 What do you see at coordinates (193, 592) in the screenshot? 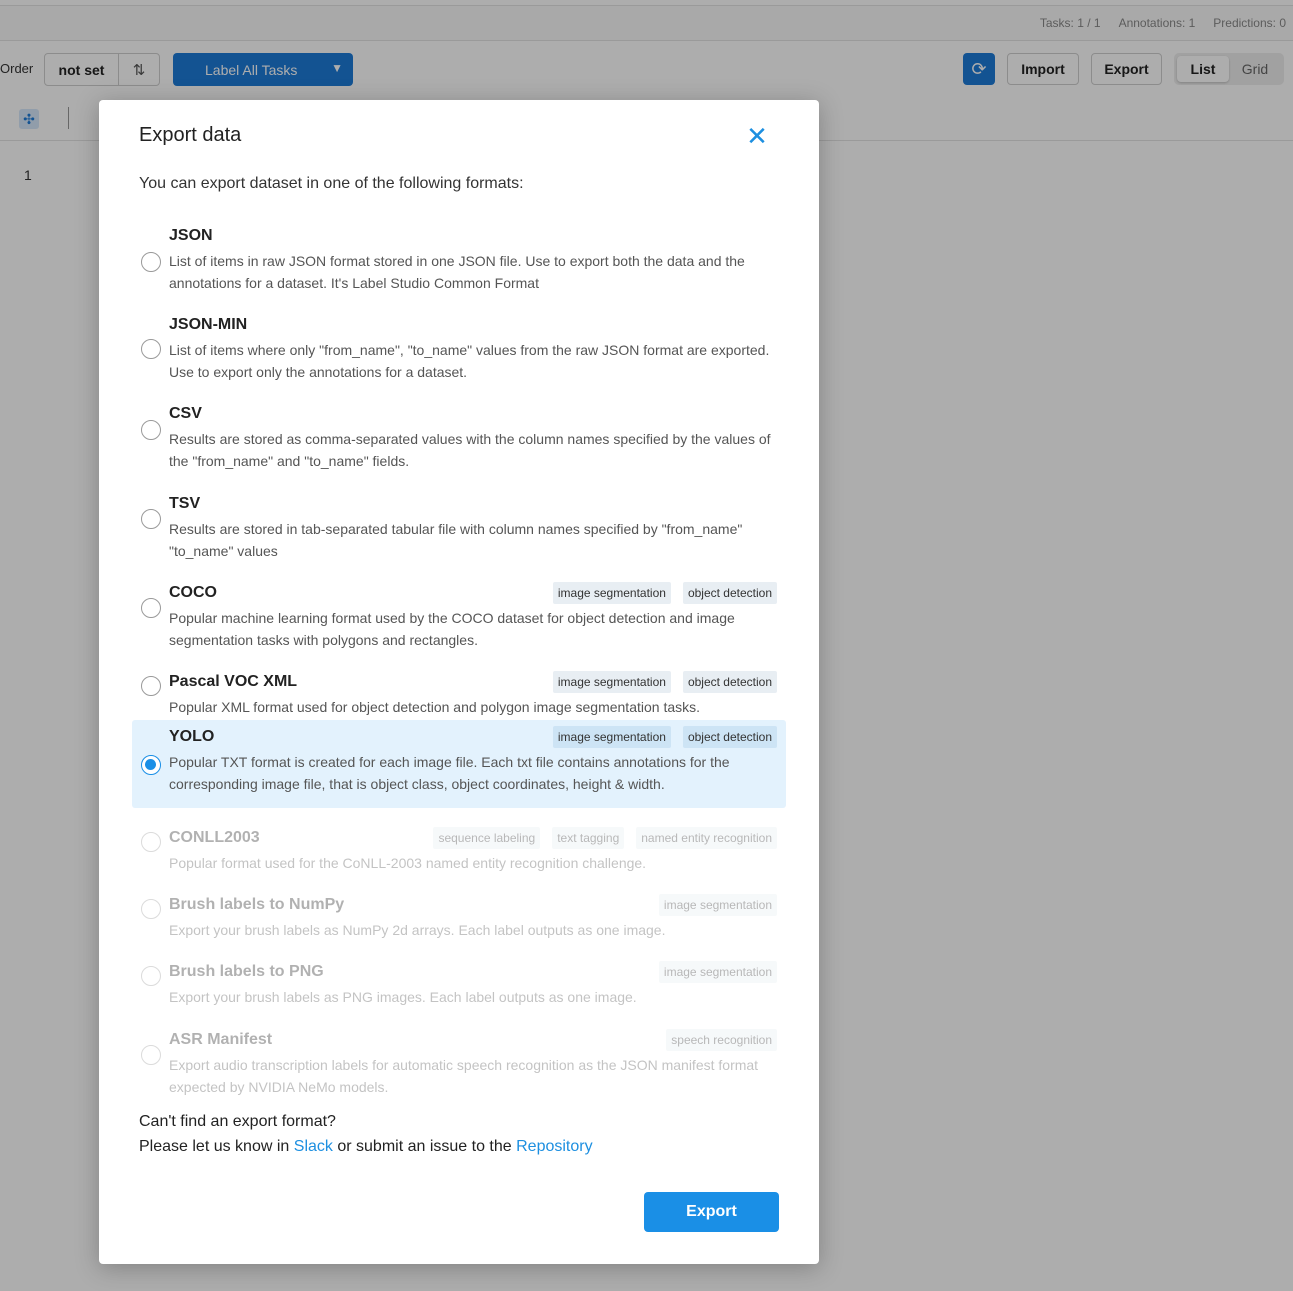
I see `format-title: COCO` at bounding box center [193, 592].